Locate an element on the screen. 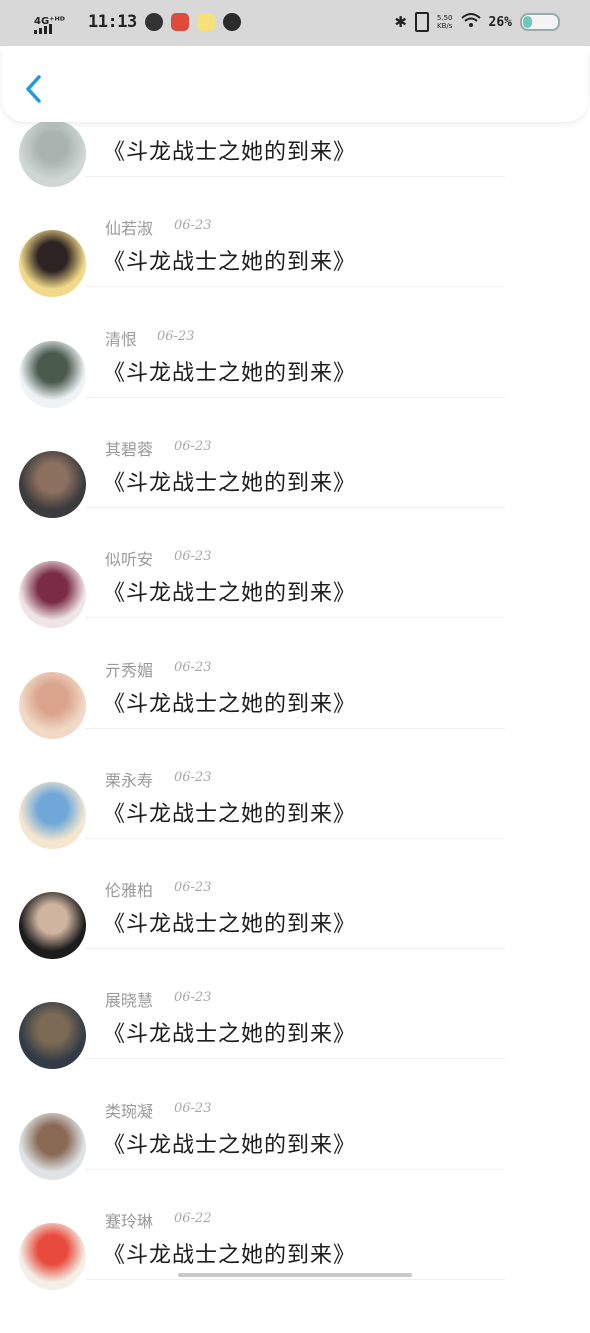 This screenshot has width=590, height=1333. status-right: ✱ 5.50 KB/s 26% is located at coordinates (477, 22).